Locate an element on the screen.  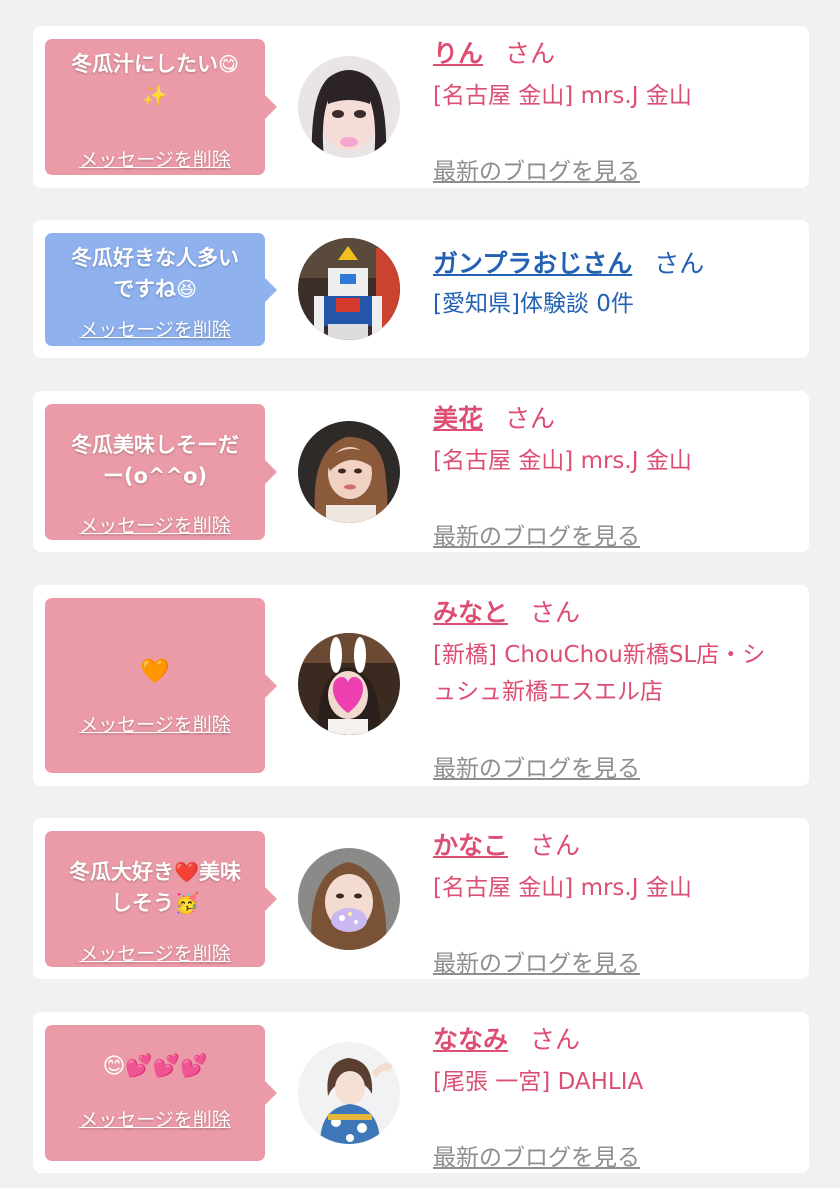
girl-dark-hair-avatar-icon is located at coordinates (349, 107).